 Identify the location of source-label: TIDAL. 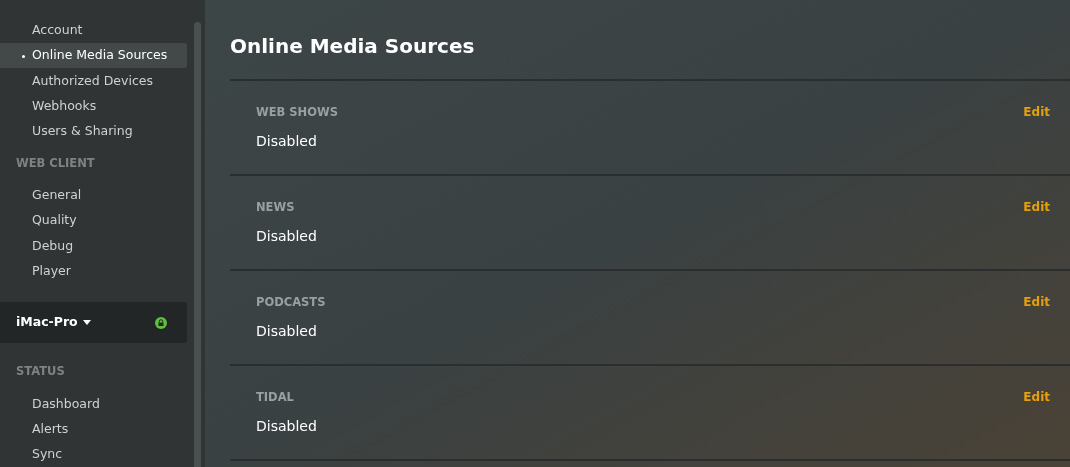
(275, 397).